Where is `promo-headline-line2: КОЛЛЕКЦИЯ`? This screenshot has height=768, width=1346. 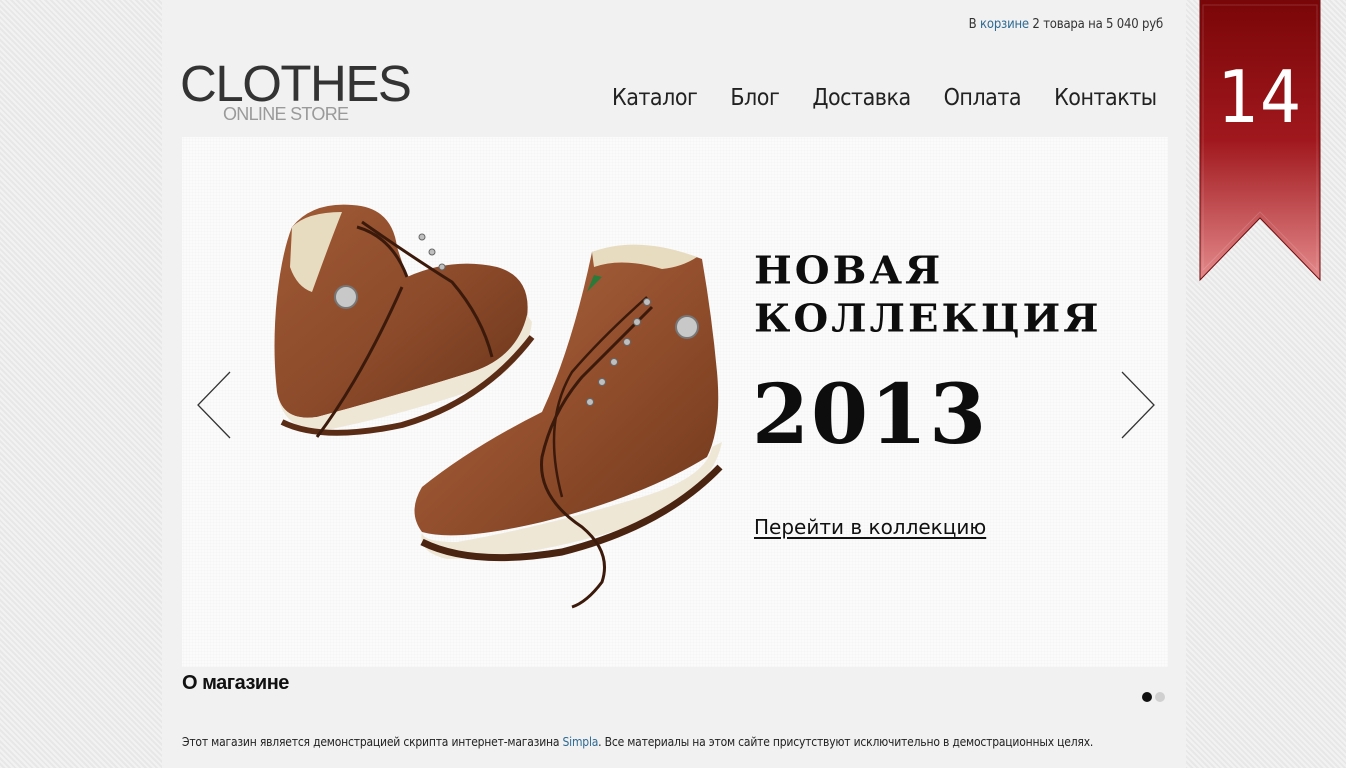
promo-headline-line2: КОЛЛЕКЦИЯ is located at coordinates (928, 318).